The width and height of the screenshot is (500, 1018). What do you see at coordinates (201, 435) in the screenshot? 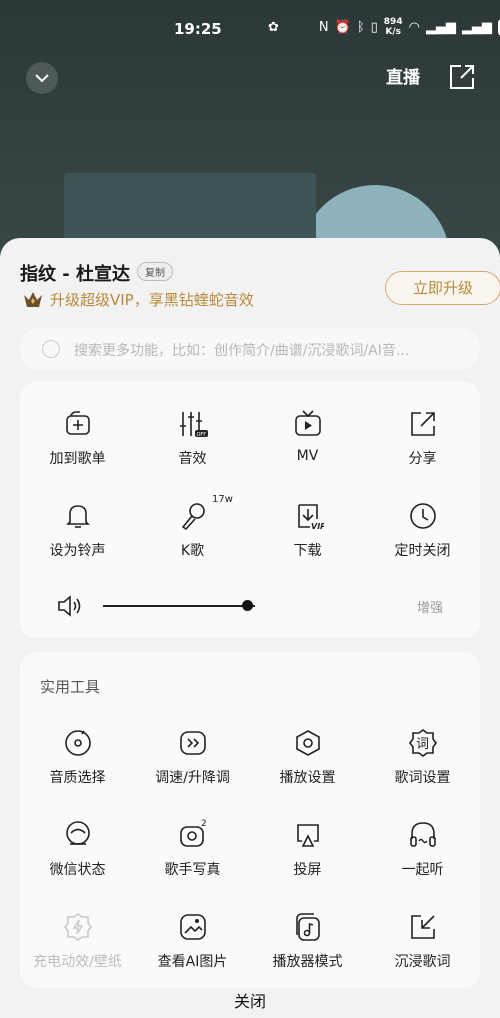
I see `svg-text: OFF` at bounding box center [201, 435].